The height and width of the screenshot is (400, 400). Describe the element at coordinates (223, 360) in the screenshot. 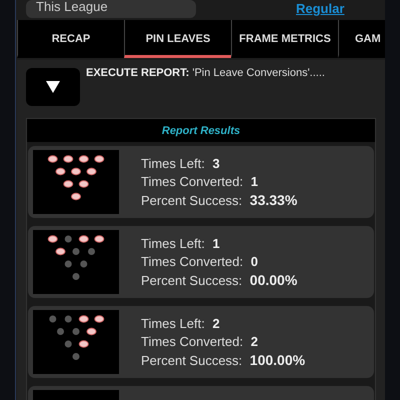

I see `stat-line: Percent Success: 100.00%` at that location.